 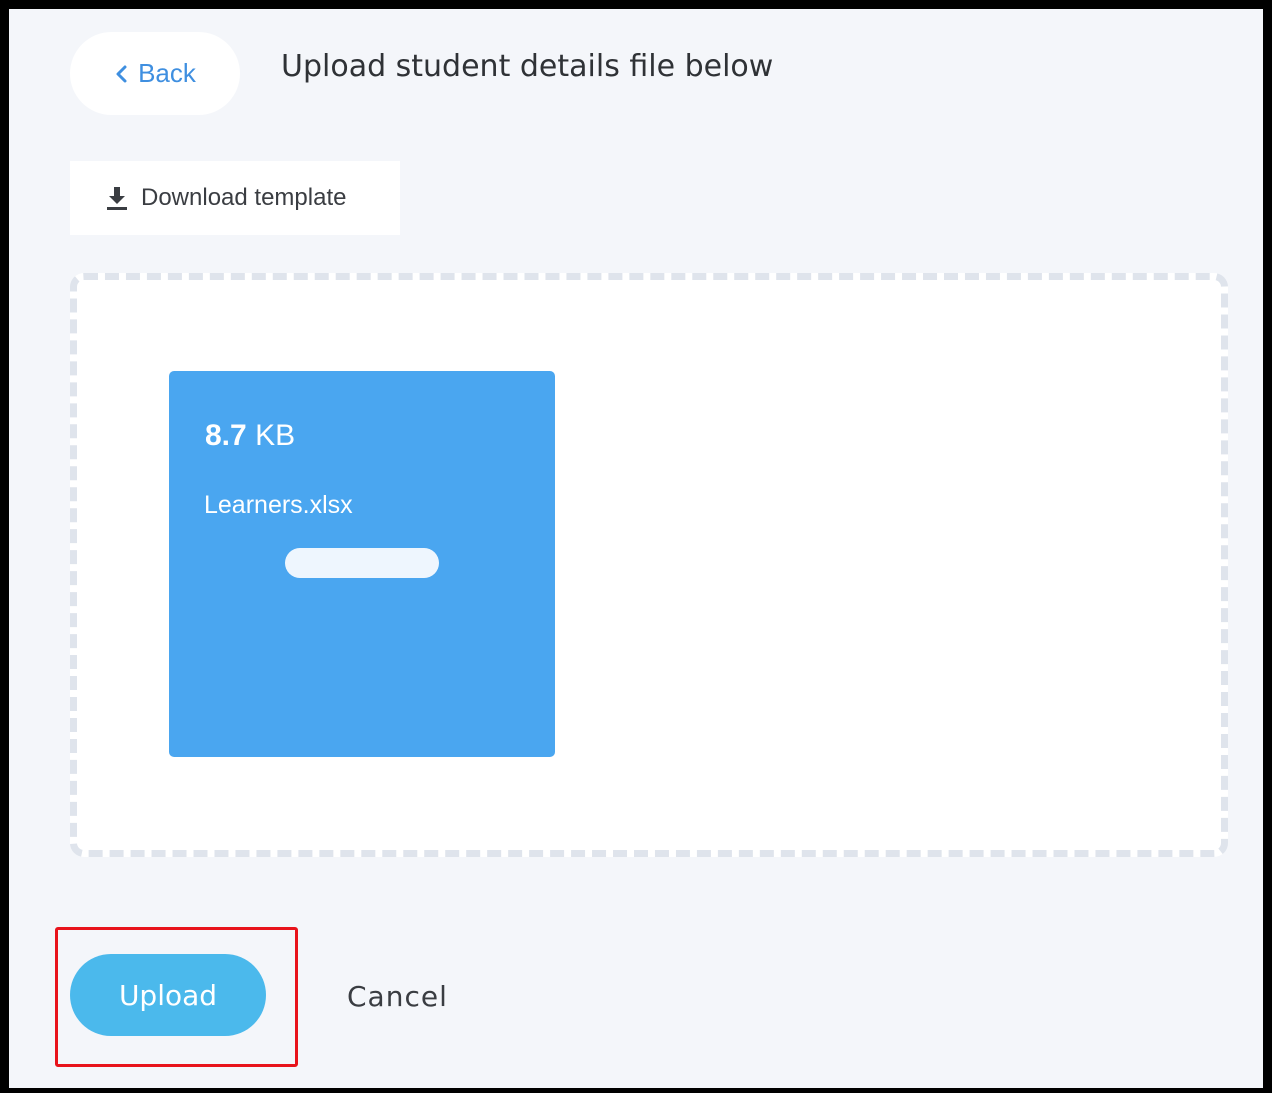 I want to click on upload-progress-bar, so click(x=362, y=563).